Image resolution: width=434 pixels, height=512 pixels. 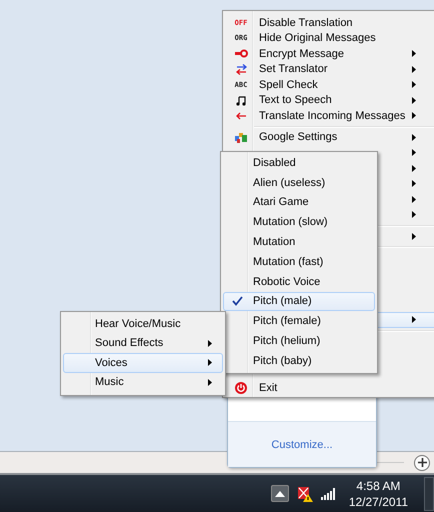 What do you see at coordinates (378, 502) in the screenshot?
I see `clock-date: 12/27/2011` at bounding box center [378, 502].